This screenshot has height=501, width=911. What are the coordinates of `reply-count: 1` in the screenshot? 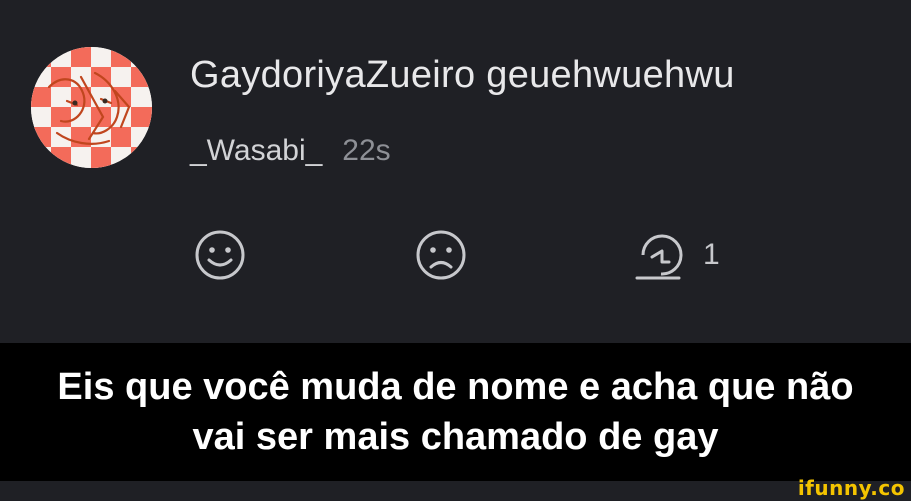 It's located at (711, 254).